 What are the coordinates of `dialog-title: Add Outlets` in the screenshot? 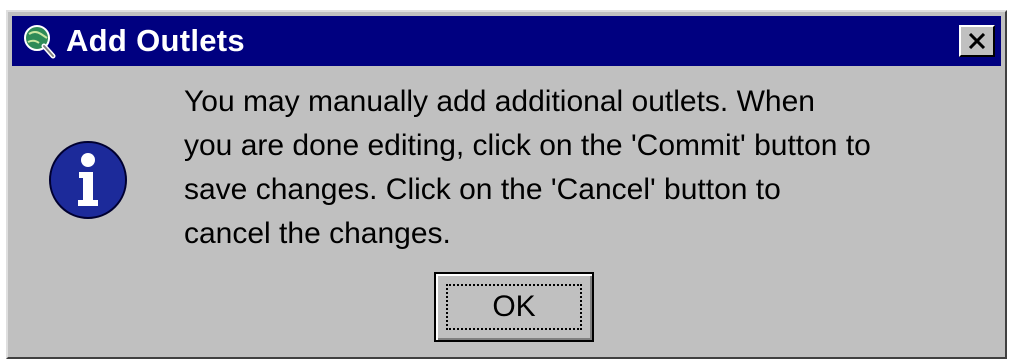 It's located at (155, 40).